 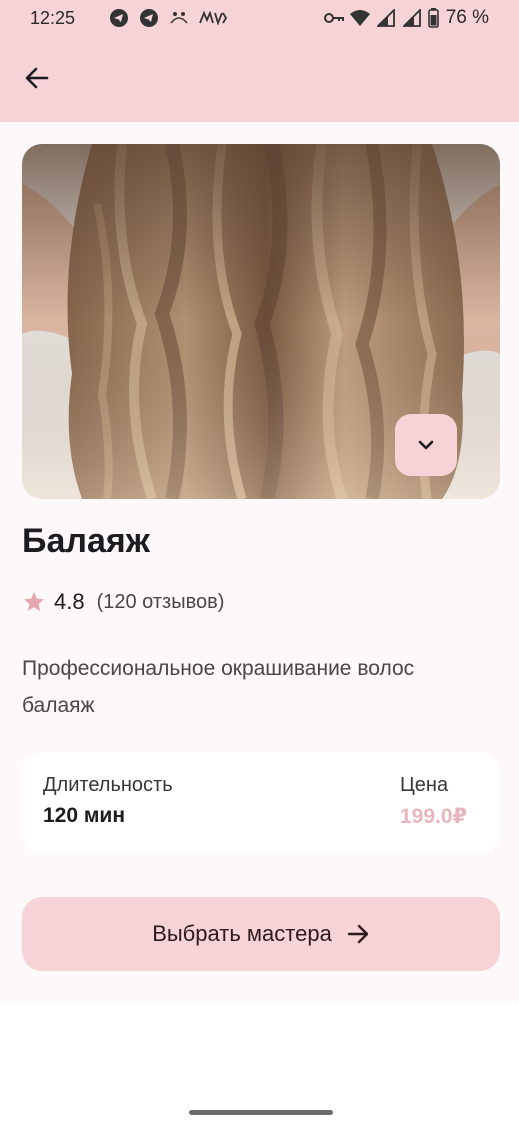 What do you see at coordinates (434, 816) in the screenshot?
I see `price-value: 199.0₽` at bounding box center [434, 816].